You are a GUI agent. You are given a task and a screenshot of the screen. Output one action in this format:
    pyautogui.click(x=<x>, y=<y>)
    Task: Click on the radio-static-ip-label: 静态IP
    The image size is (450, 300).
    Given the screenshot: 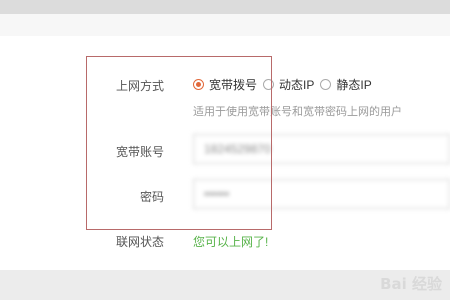 What is the action you would take?
    pyautogui.click(x=354, y=85)
    